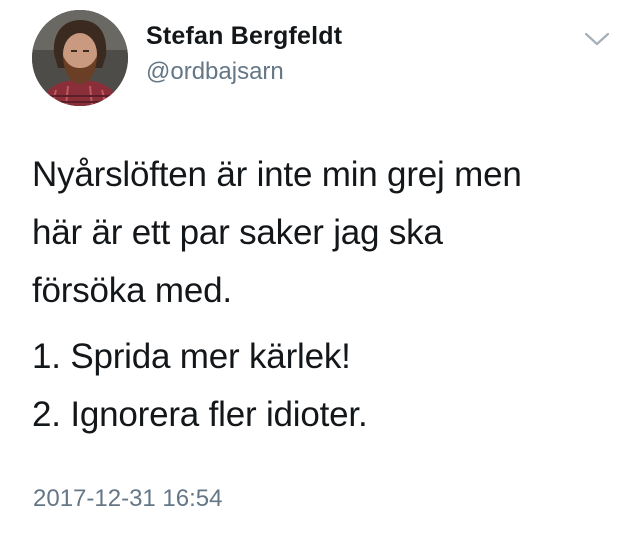 This screenshot has height=542, width=640. Describe the element at coordinates (244, 36) in the screenshot. I see `display-name: Stefan Bergfeldt` at that location.